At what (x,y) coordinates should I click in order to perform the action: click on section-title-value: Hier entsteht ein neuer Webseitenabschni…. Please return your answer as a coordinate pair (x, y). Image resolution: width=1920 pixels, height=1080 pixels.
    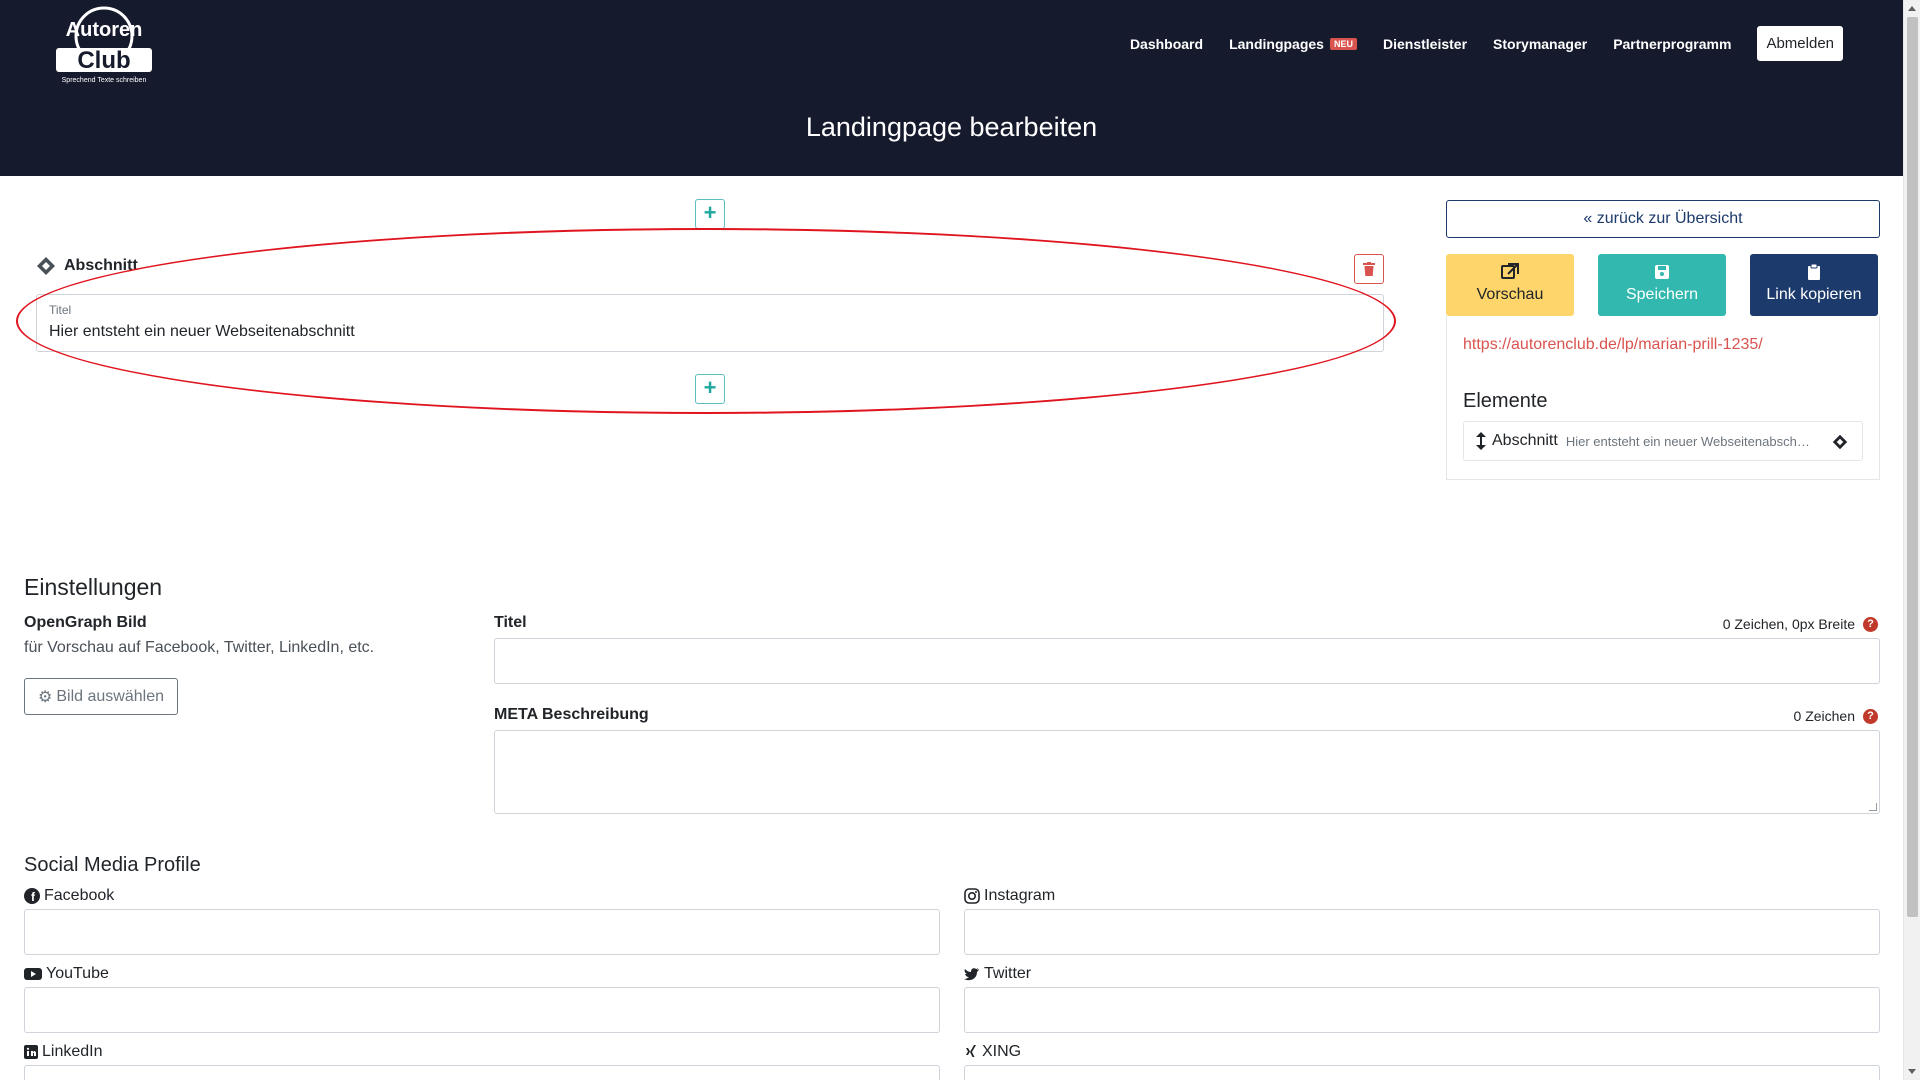
    Looking at the image, I should click on (202, 331).